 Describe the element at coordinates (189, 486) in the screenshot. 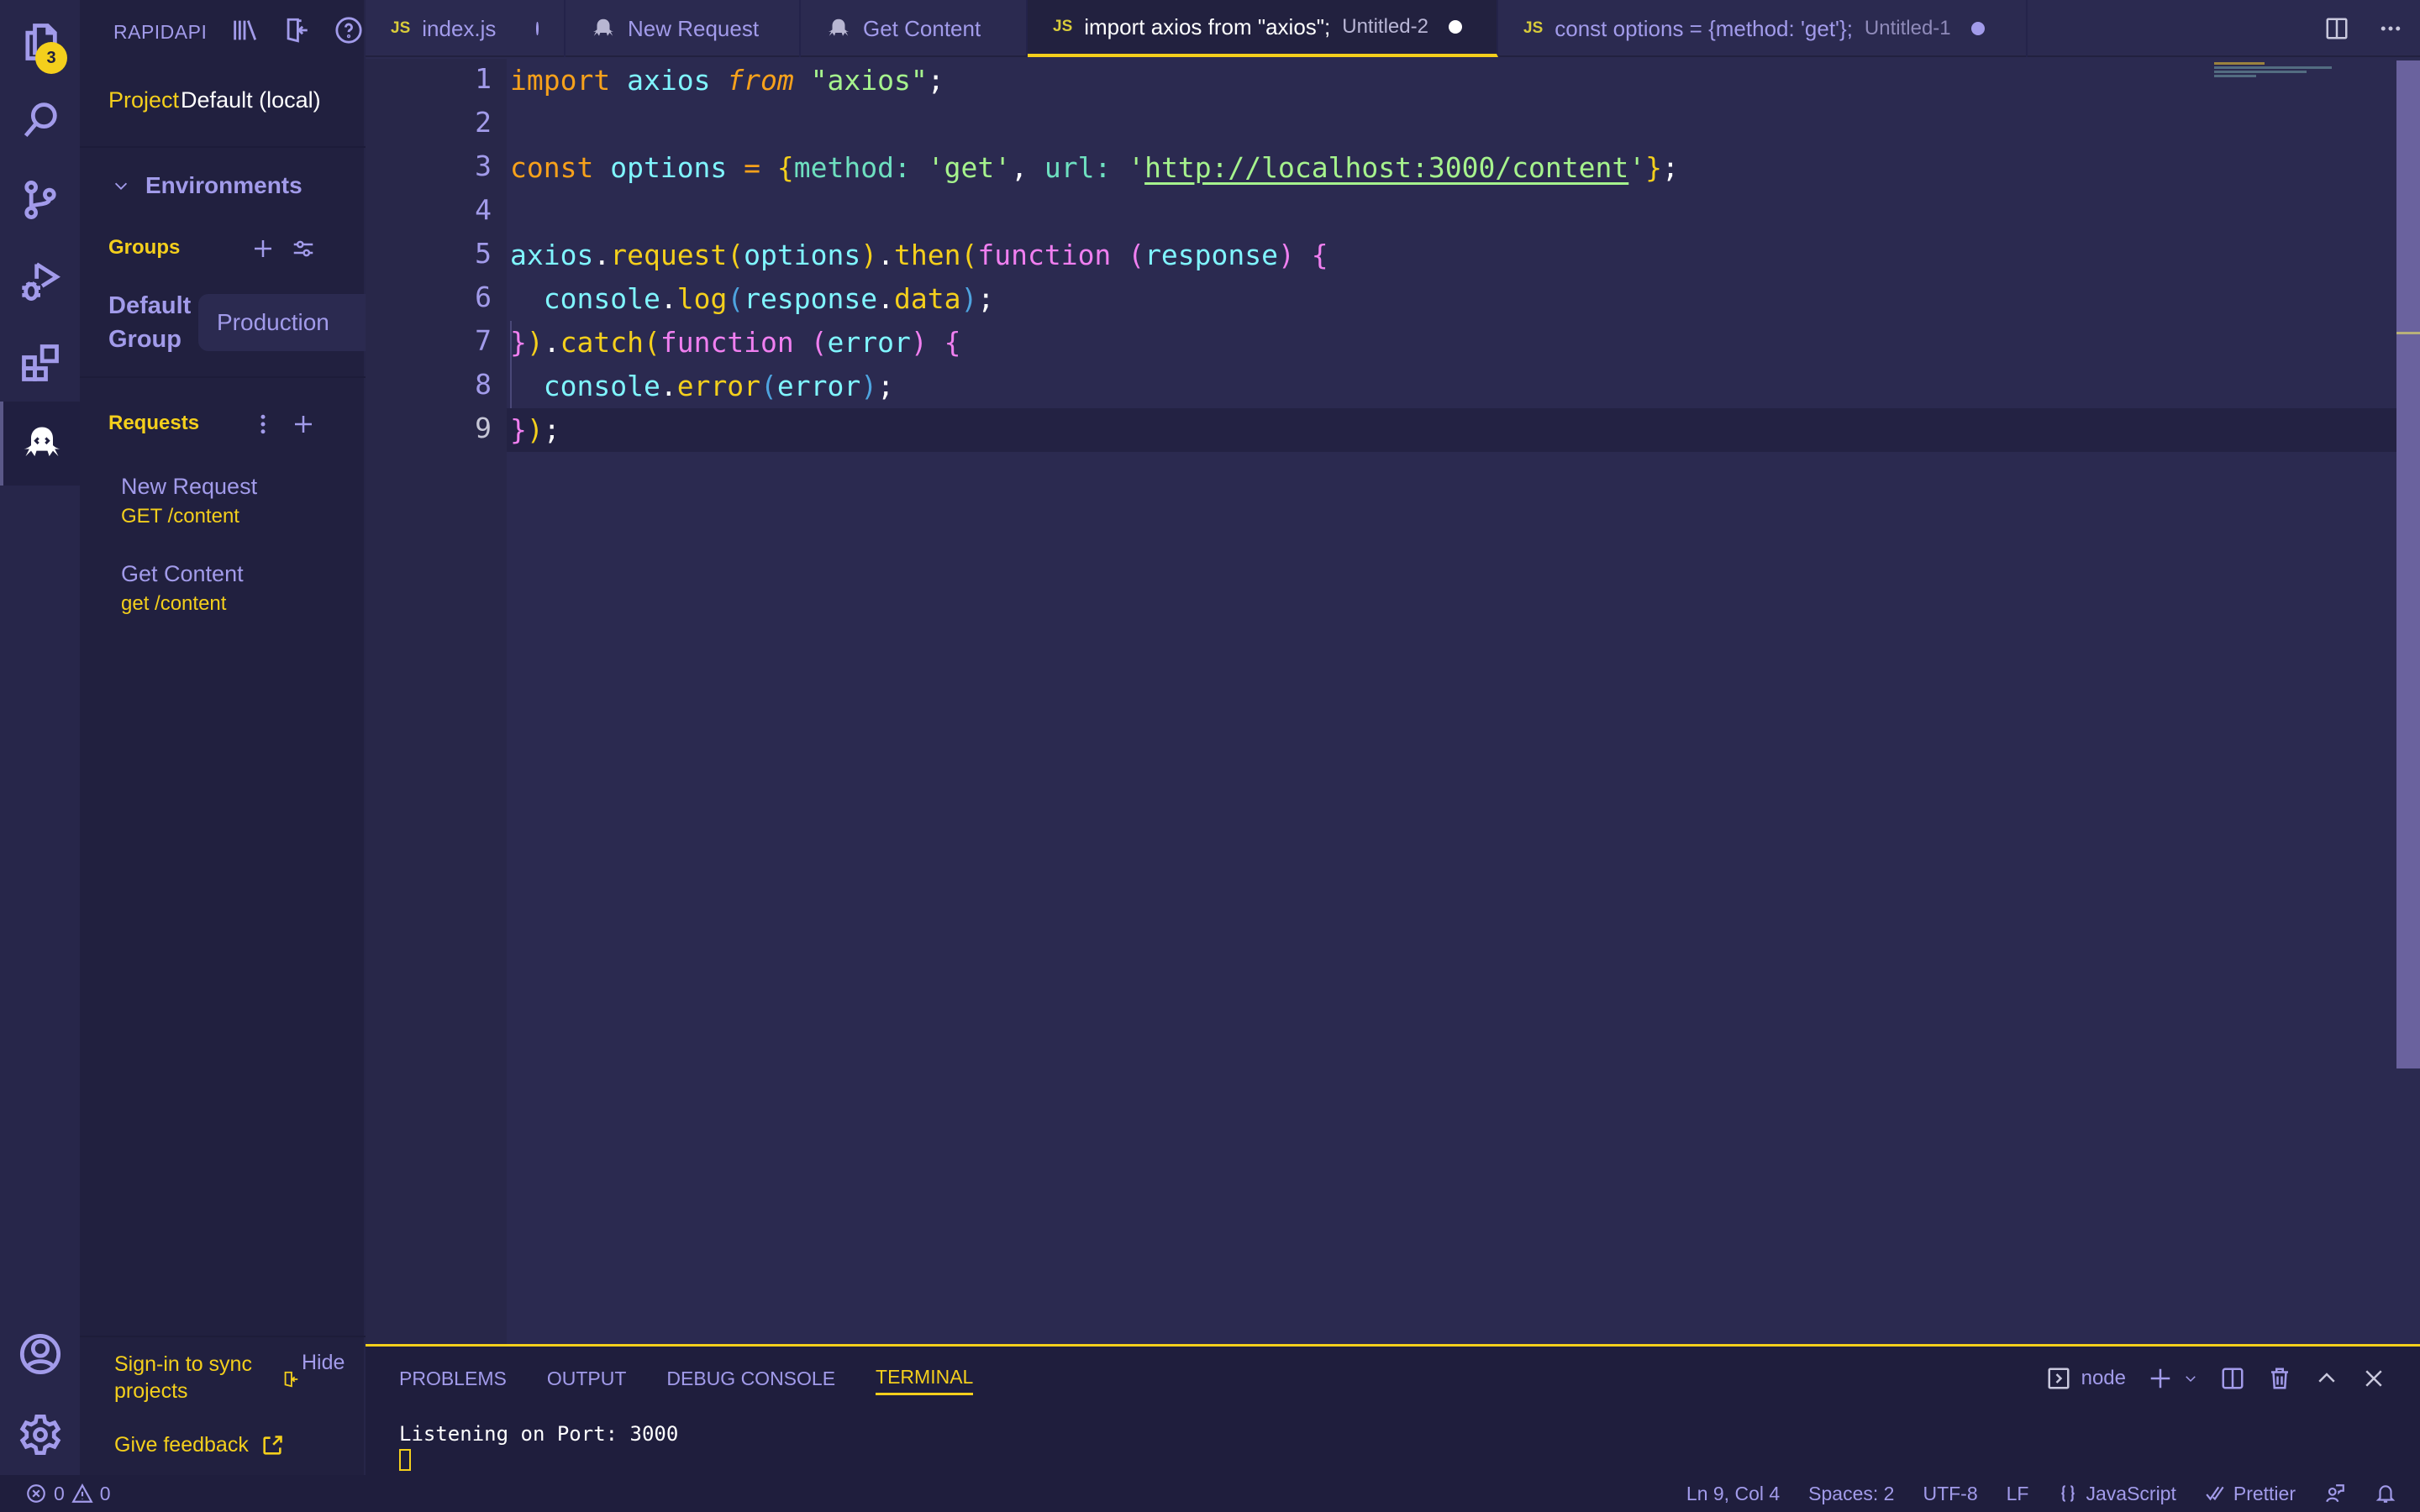

I see `request-name: New Request` at that location.